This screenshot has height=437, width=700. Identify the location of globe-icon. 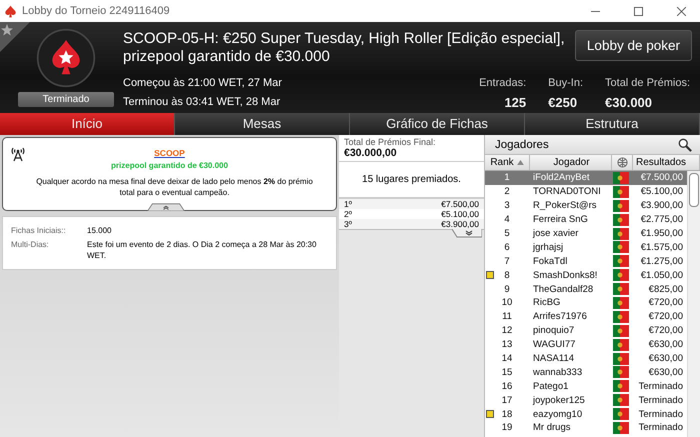
(622, 162).